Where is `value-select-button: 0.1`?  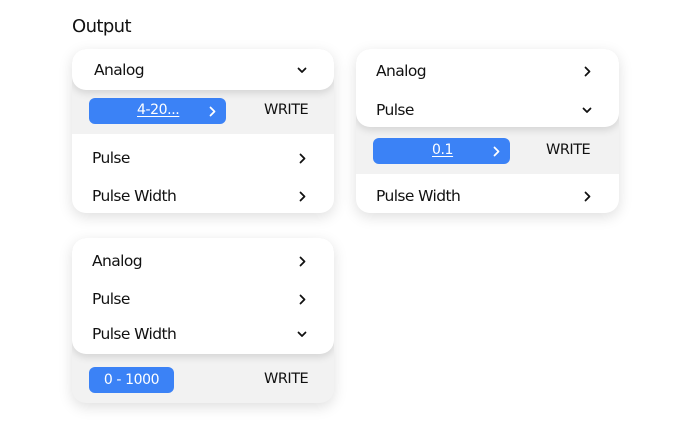
value-select-button: 0.1 is located at coordinates (441, 151).